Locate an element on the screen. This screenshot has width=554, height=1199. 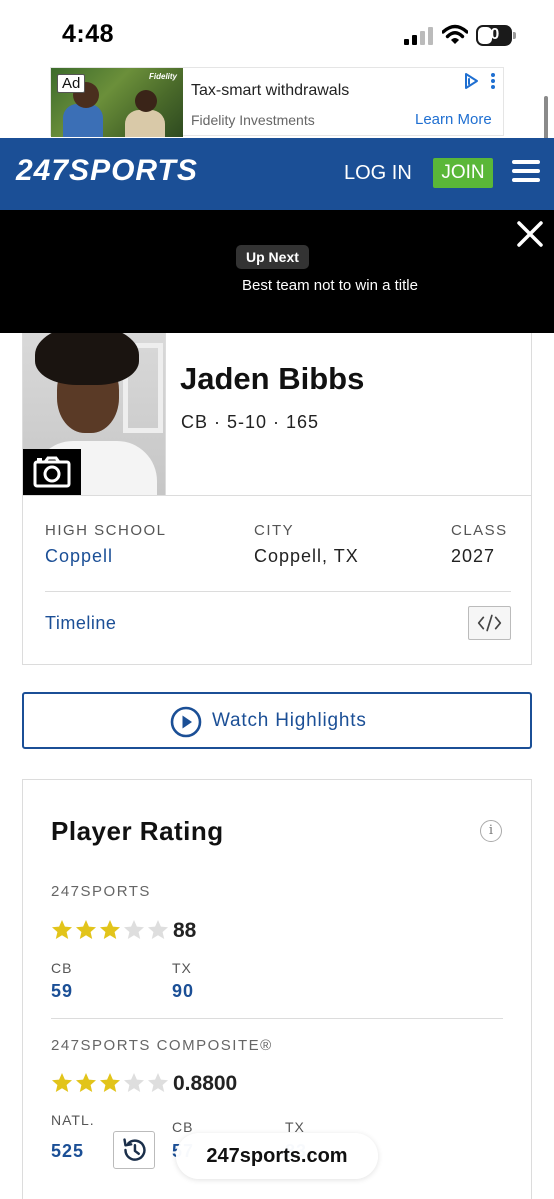
cellular-signal-icon is located at coordinates (419, 36).